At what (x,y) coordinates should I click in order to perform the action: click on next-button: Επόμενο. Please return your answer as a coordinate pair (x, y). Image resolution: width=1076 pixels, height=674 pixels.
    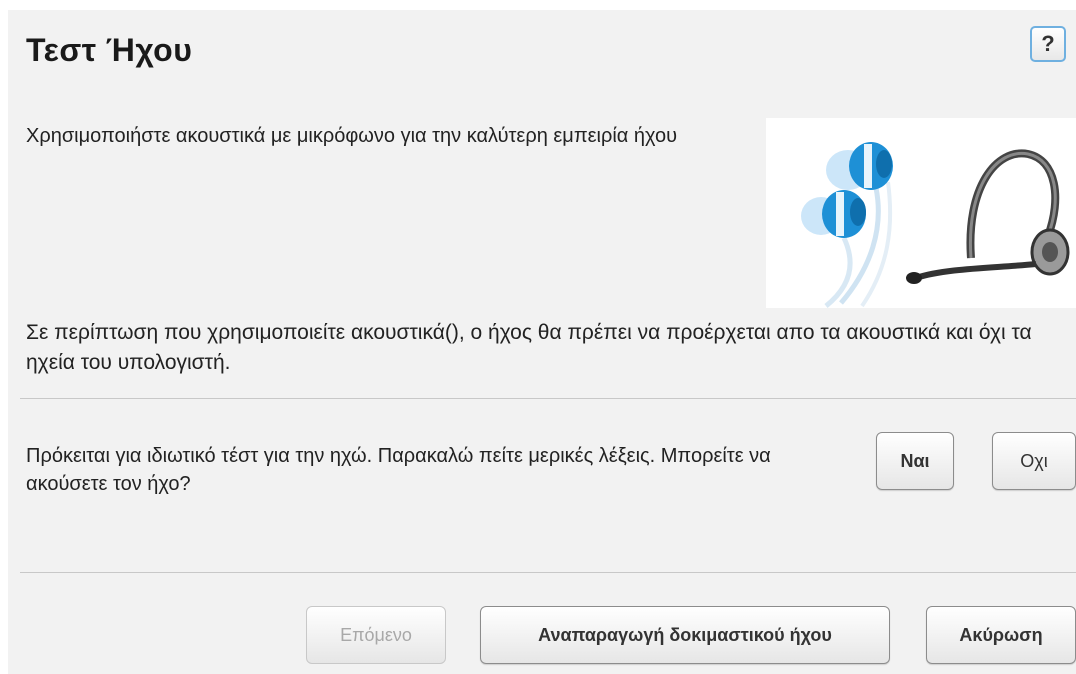
    Looking at the image, I should click on (376, 635).